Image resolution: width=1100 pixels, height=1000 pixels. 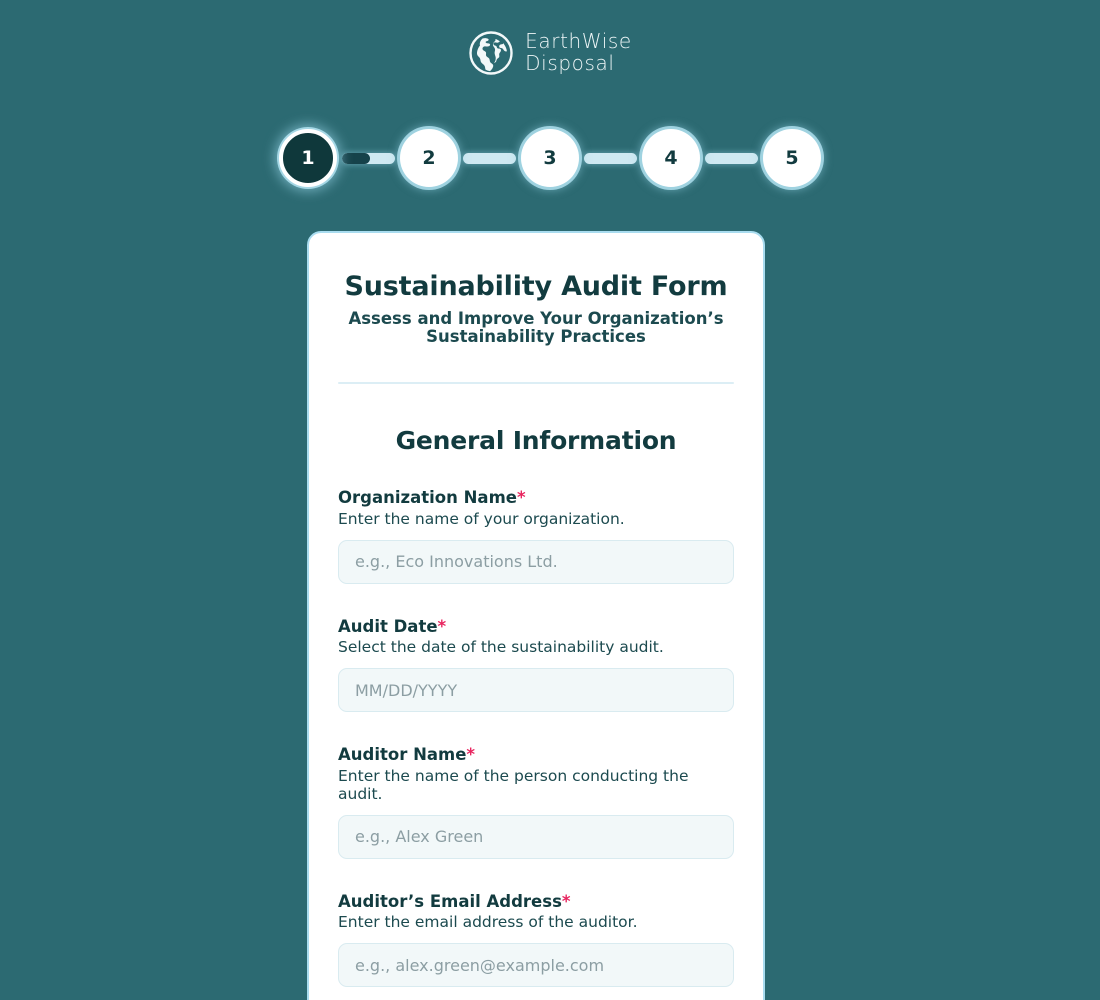 I want to click on step-indicator-4: 4, so click(x=671, y=158).